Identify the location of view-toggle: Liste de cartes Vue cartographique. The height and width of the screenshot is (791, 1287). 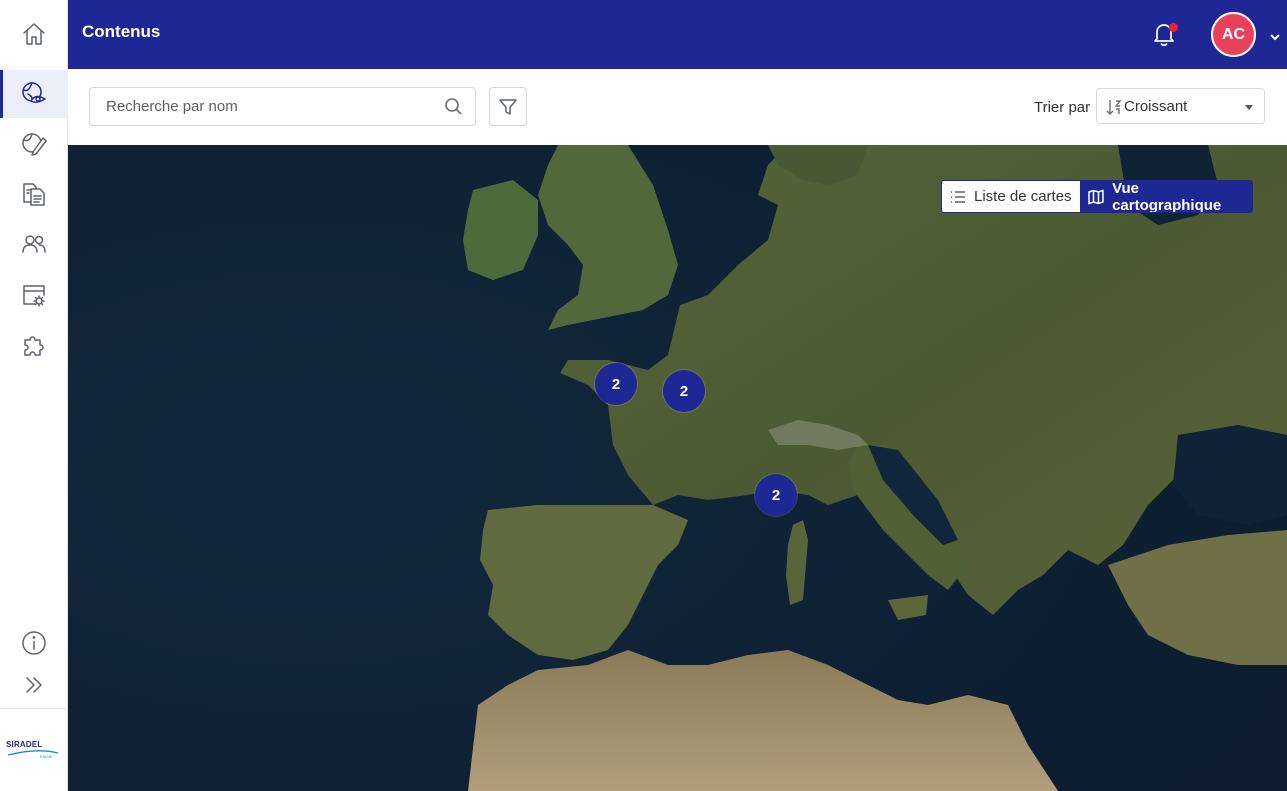
(1097, 196).